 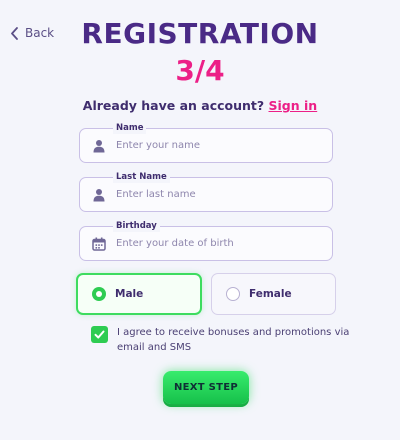 I want to click on radio-unselected-icon, so click(x=233, y=294).